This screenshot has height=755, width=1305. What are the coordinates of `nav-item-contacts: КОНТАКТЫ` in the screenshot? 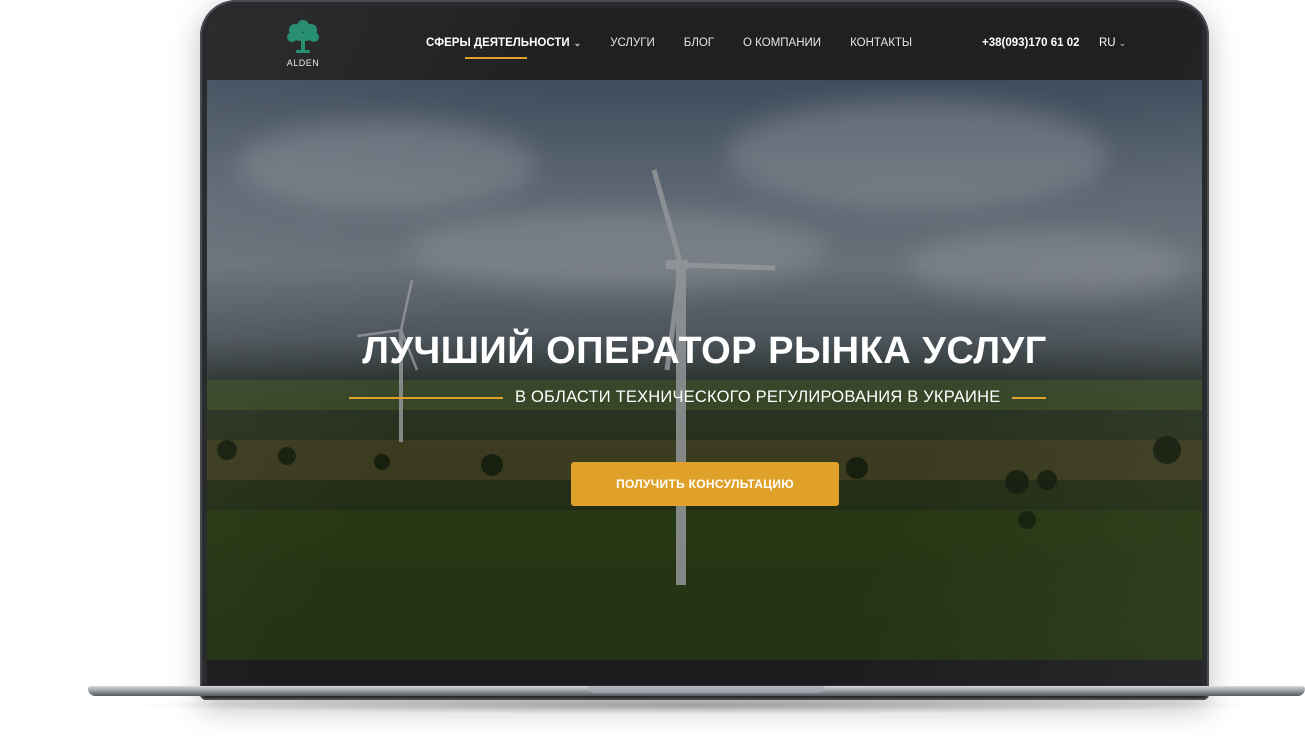 It's located at (881, 43).